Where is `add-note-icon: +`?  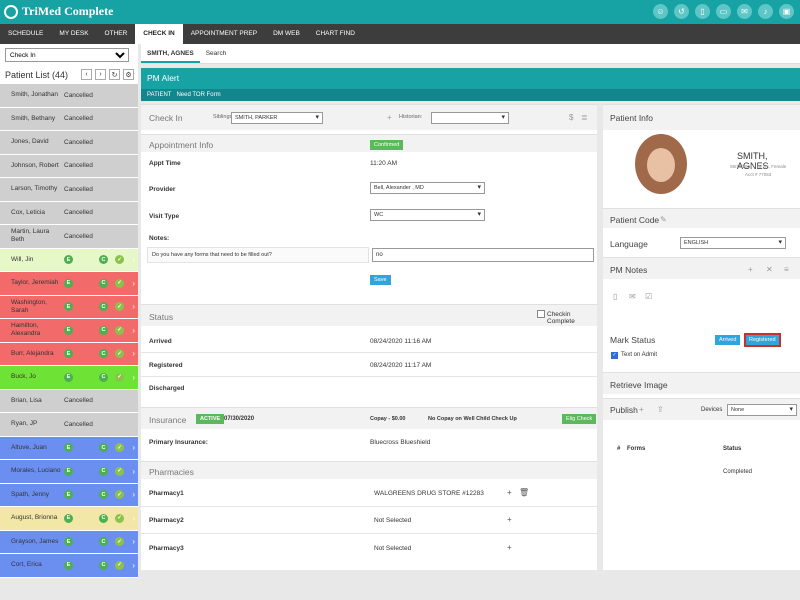 add-note-icon: + is located at coordinates (750, 269).